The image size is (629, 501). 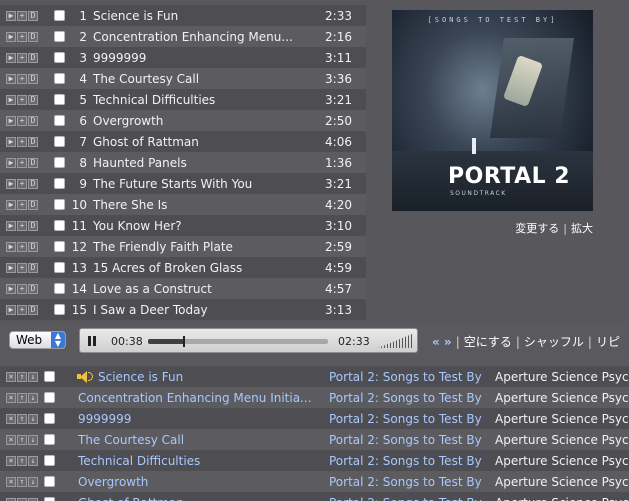 What do you see at coordinates (195, 16) in the screenshot?
I see `track-title: Science is Fun` at bounding box center [195, 16].